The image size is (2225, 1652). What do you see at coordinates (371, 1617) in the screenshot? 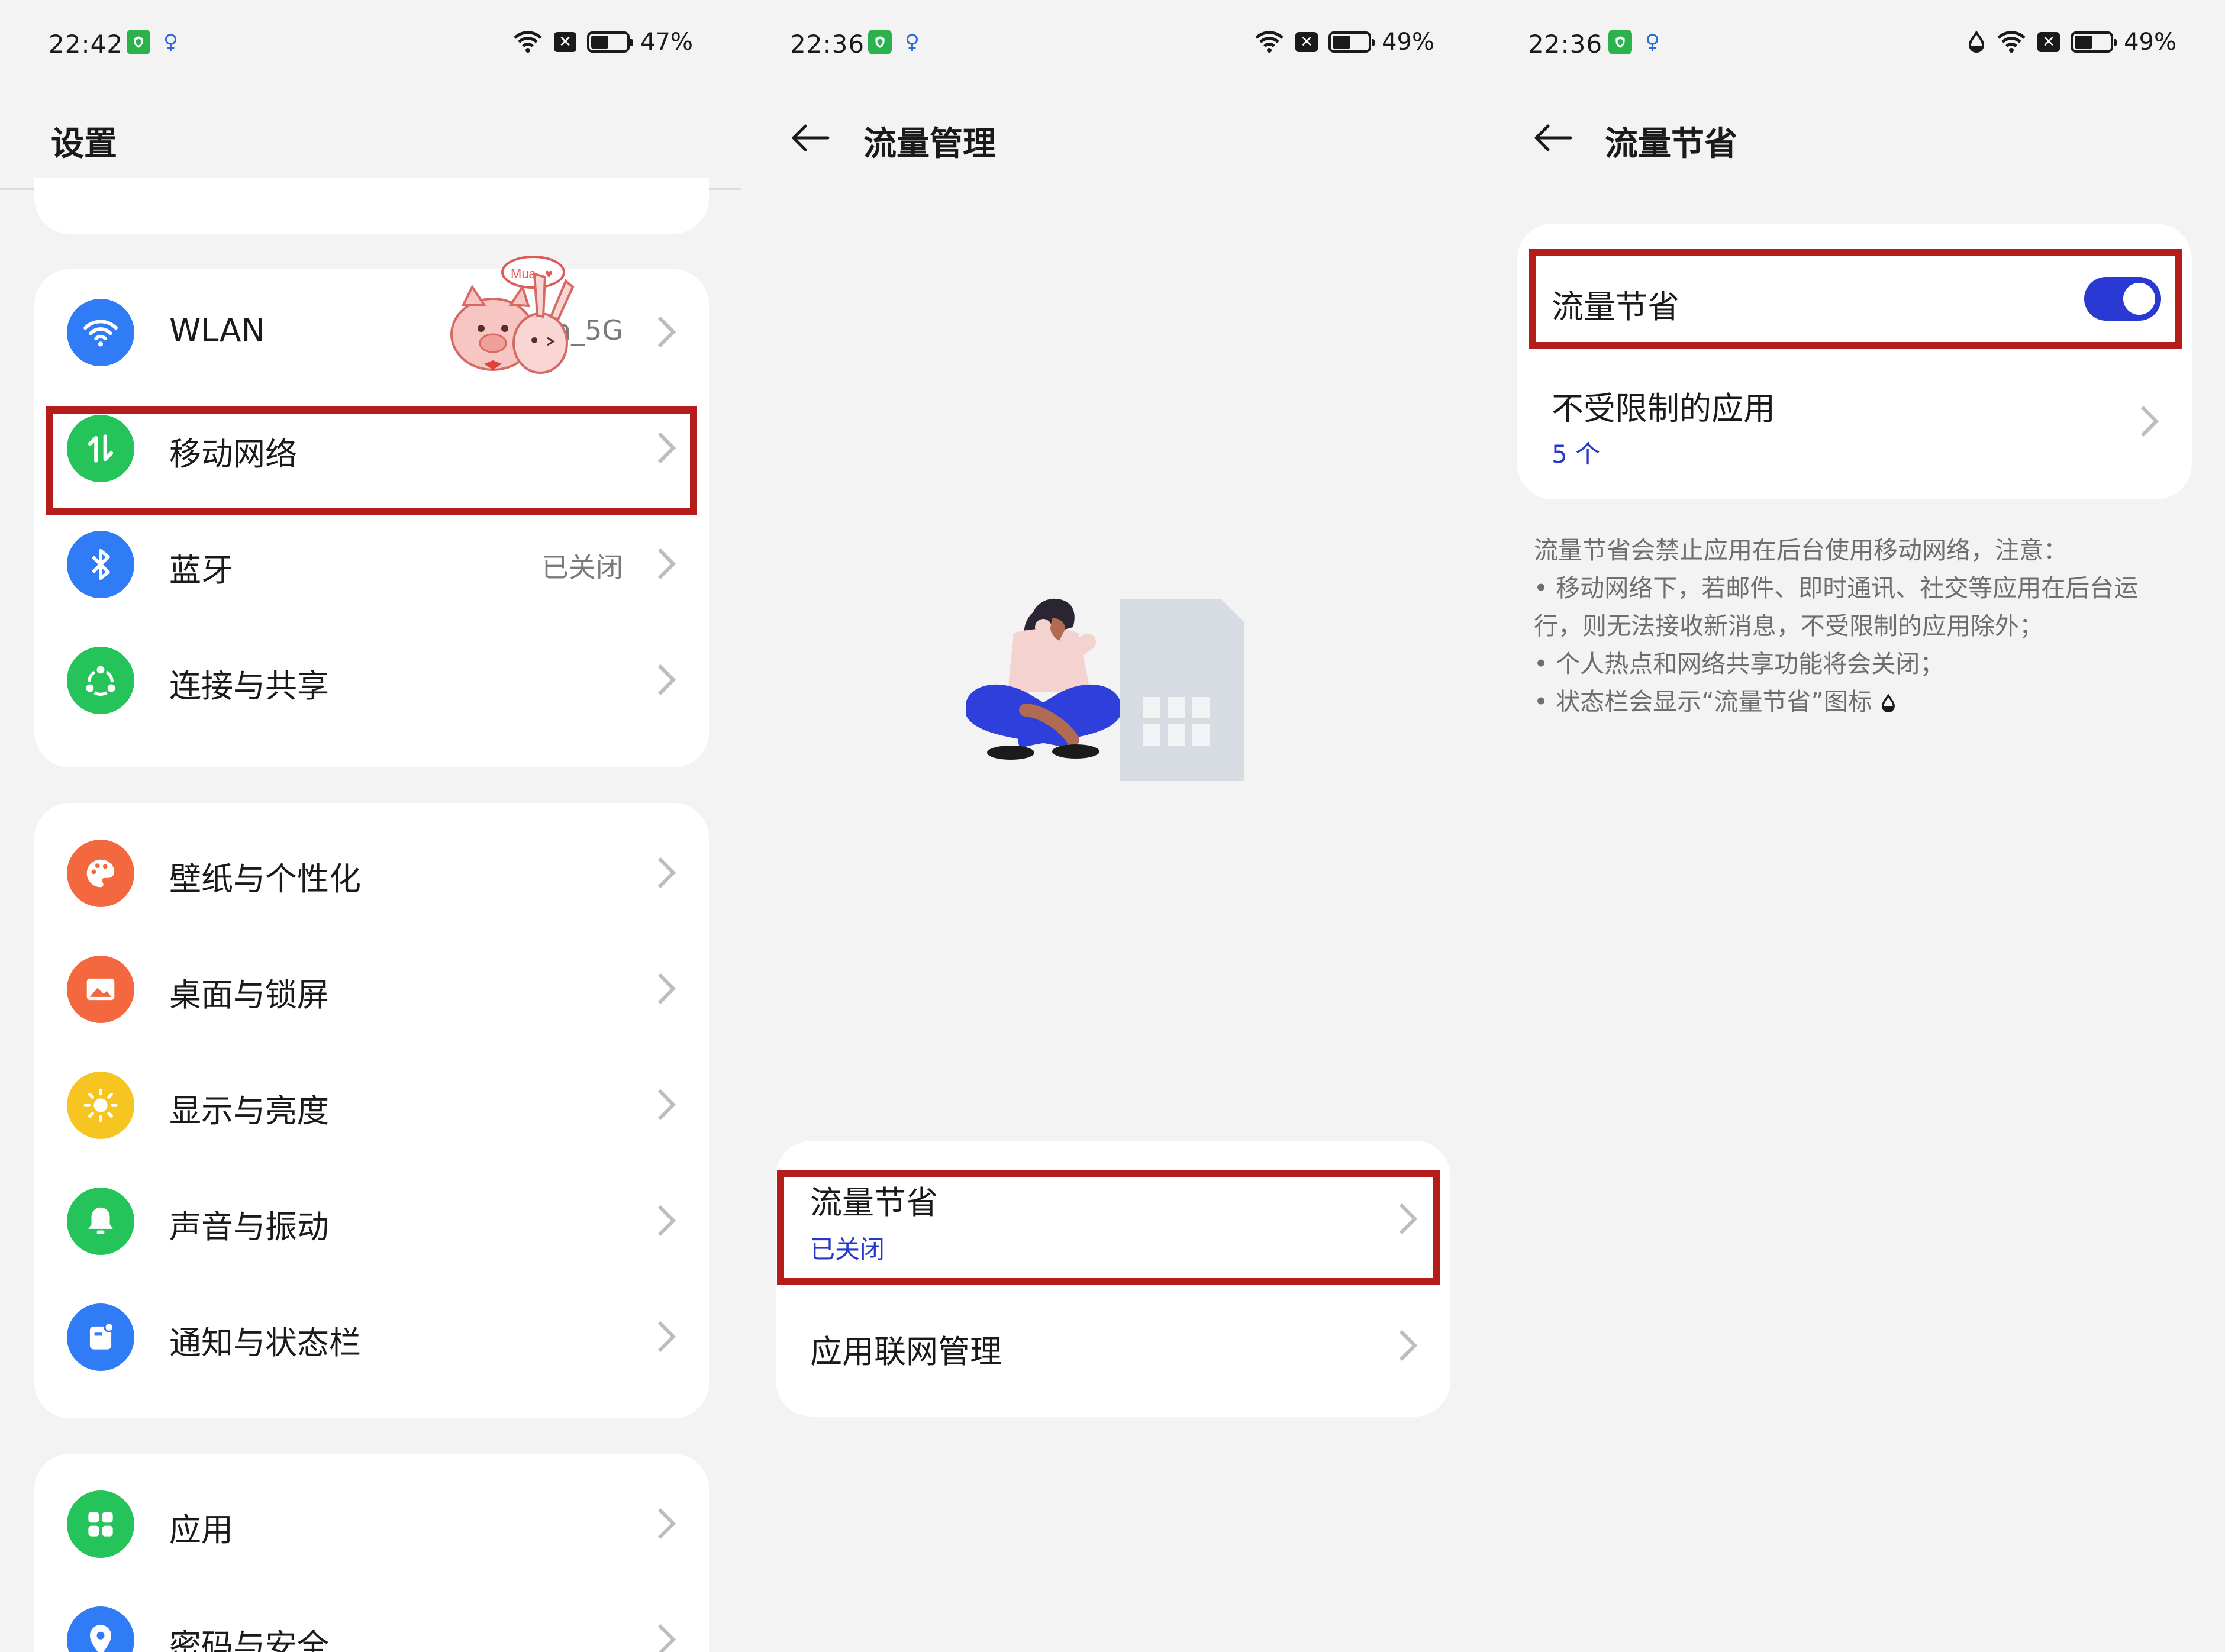
I see `settings-row-password-security: 密码与安全` at bounding box center [371, 1617].